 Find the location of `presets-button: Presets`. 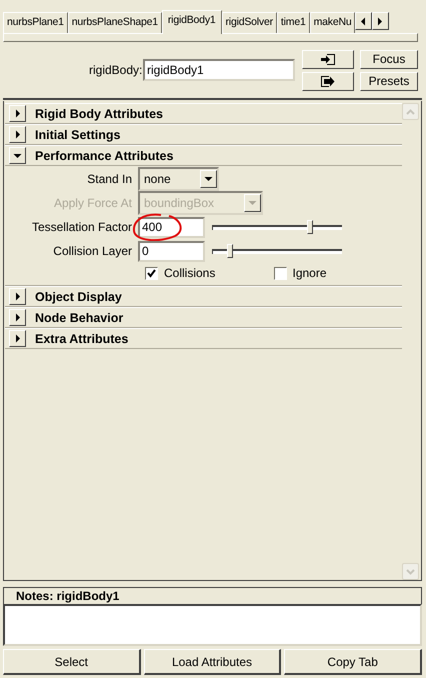

presets-button: Presets is located at coordinates (389, 81).